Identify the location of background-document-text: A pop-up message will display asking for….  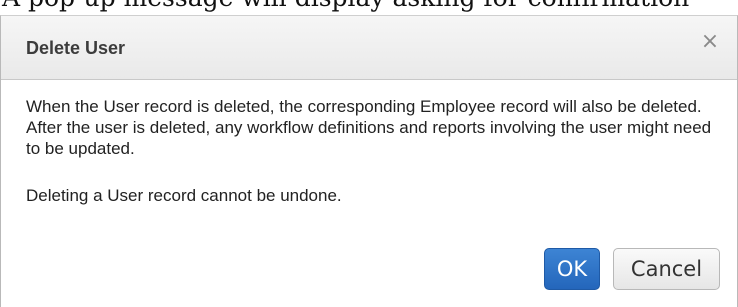
(345, 6).